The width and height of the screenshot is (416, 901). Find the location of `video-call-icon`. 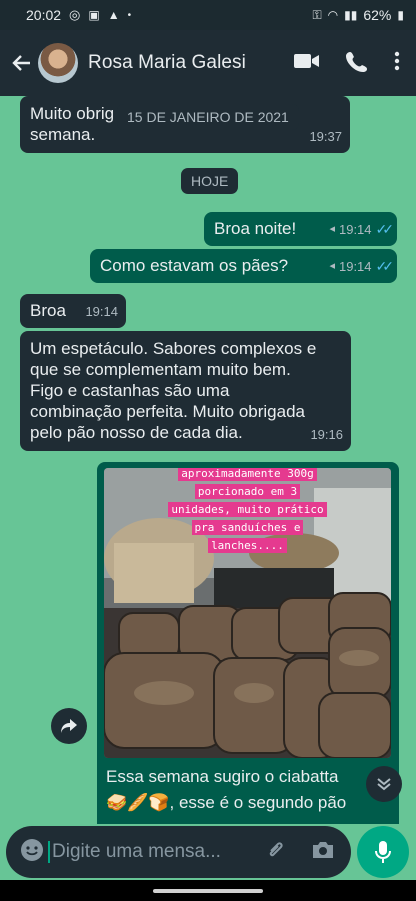

video-call-icon is located at coordinates (307, 63).